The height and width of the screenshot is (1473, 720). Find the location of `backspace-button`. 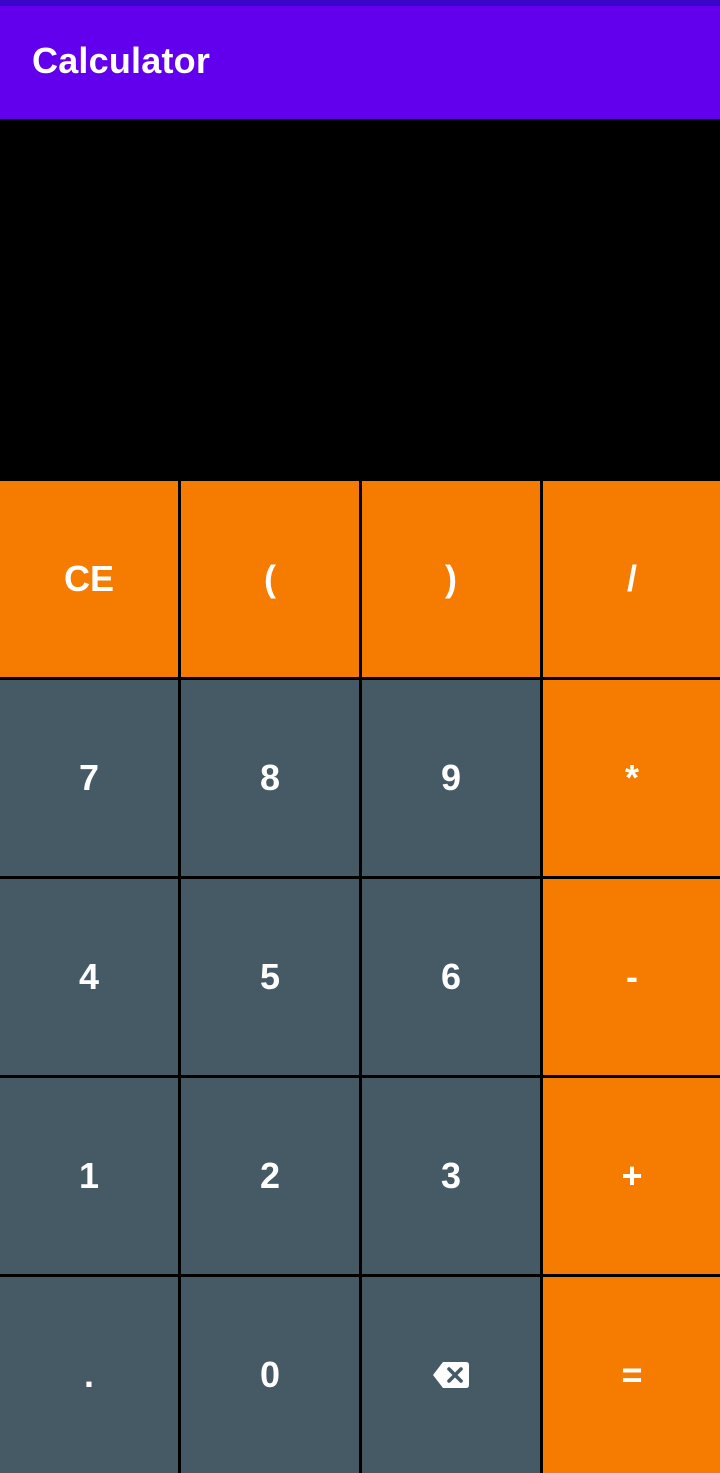

backspace-button is located at coordinates (451, 1375).